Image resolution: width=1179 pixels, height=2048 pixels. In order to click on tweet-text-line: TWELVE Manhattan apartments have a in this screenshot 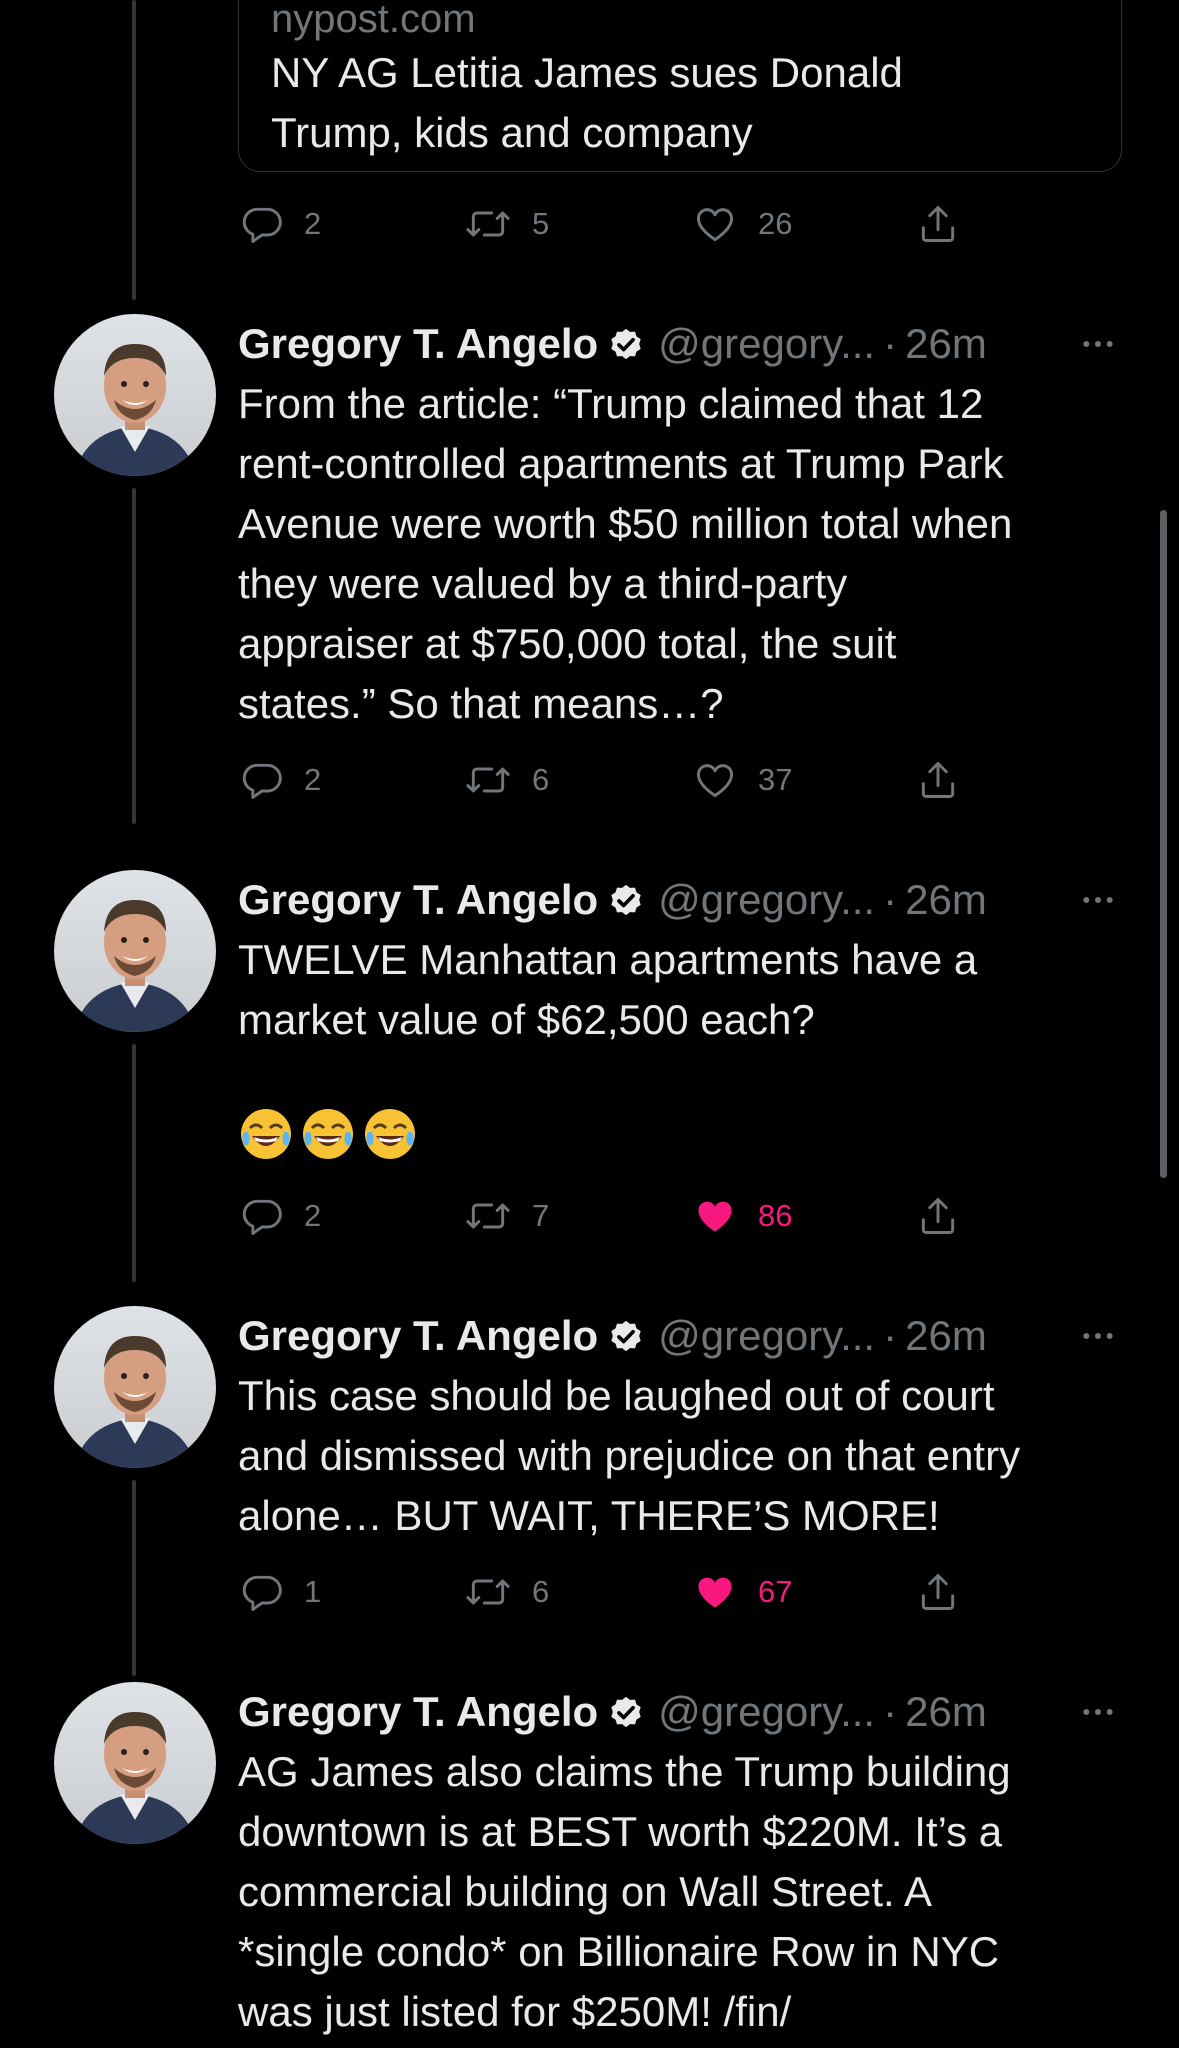, I will do `click(608, 959)`.